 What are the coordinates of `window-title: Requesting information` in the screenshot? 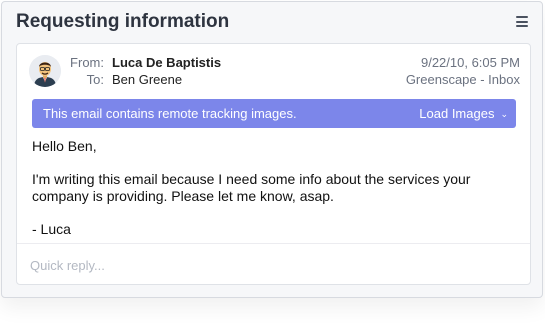 It's located at (123, 21).